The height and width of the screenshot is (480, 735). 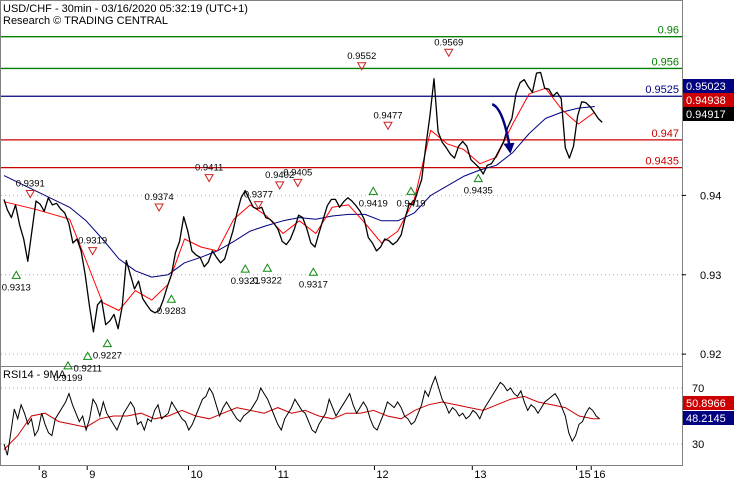 I want to click on pivot-label: 0.9322, so click(x=267, y=280).